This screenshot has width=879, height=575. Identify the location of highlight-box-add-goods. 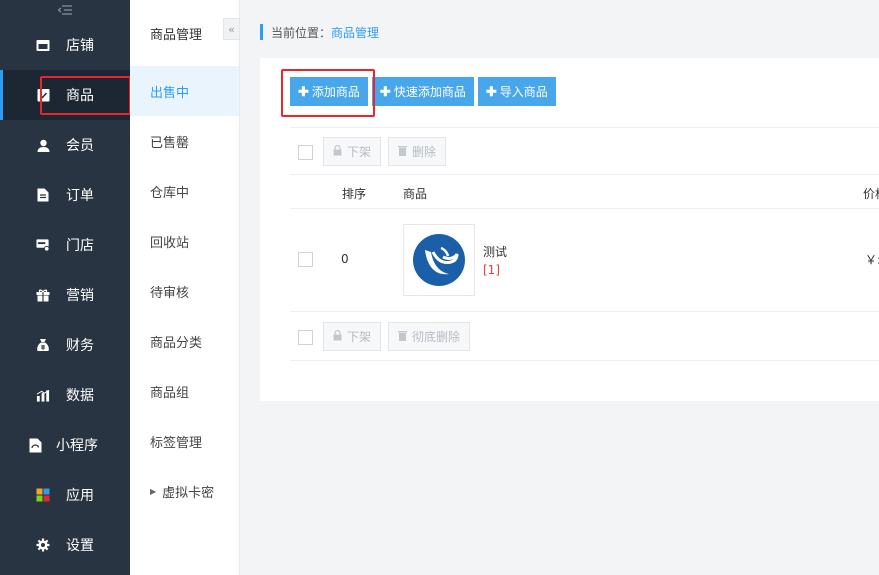
(328, 93).